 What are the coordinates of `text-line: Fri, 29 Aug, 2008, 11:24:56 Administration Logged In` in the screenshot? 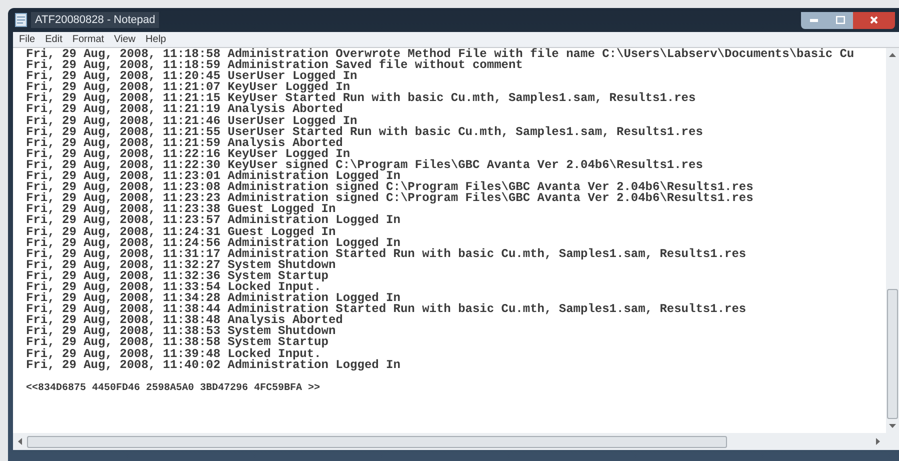 It's located at (213, 243).